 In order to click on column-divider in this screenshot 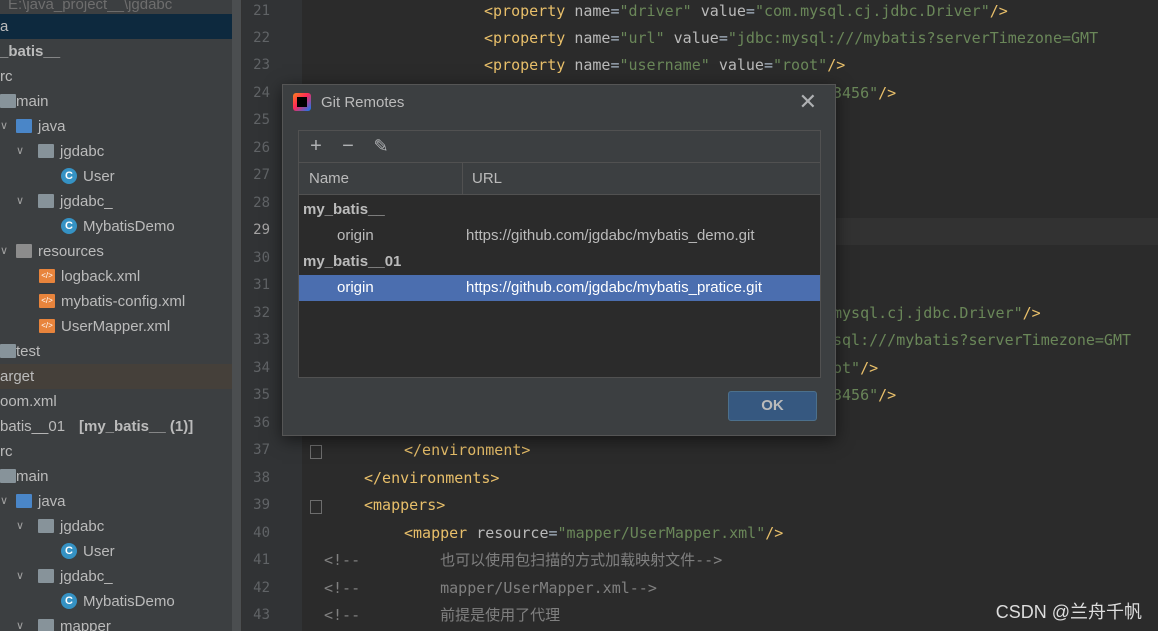, I will do `click(462, 178)`.